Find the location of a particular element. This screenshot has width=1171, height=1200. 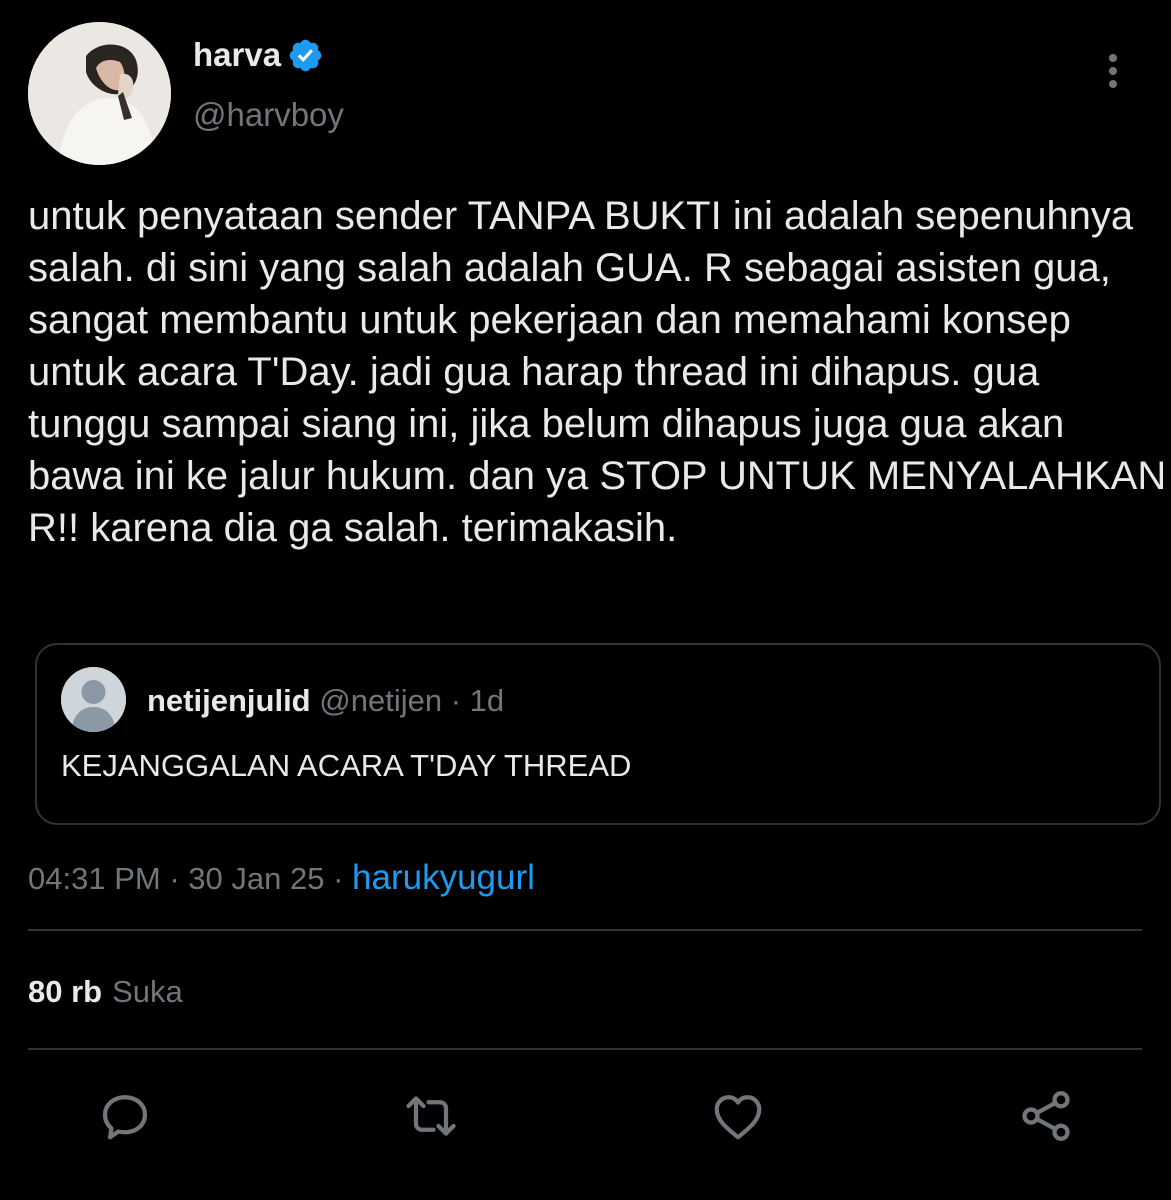

tweet-meta: 04:31 PM · 30 Jan 25 · harukyugurl is located at coordinates (281, 878).